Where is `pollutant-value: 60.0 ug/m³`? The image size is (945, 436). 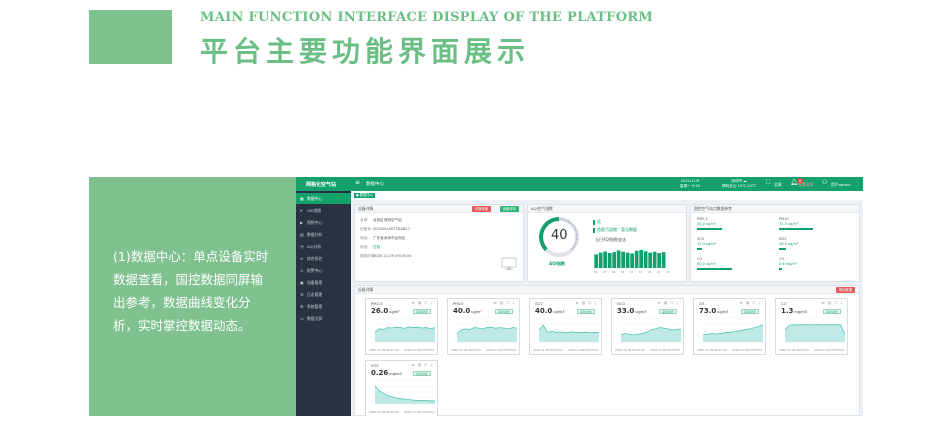 pollutant-value: 60.0 ug/m³ is located at coordinates (707, 263).